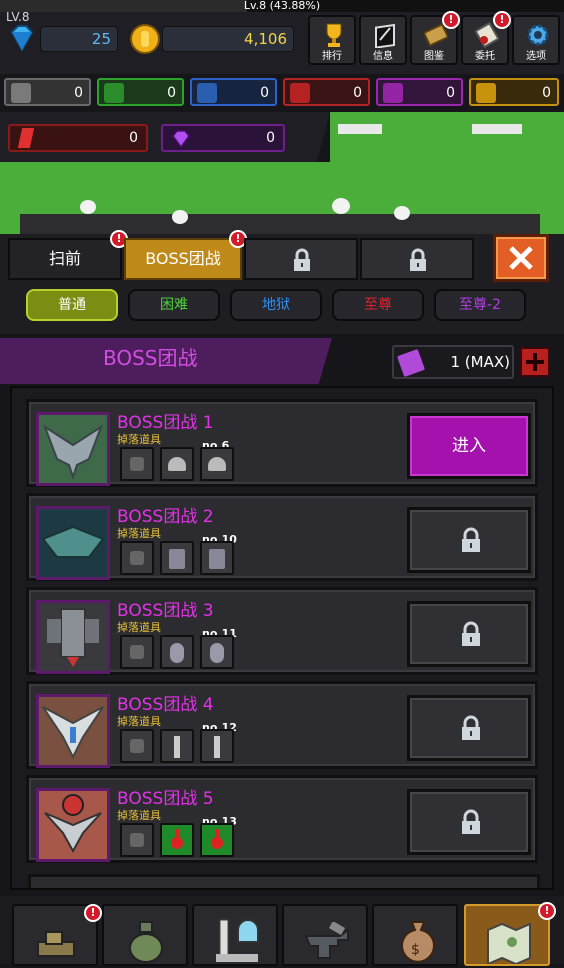  What do you see at coordinates (435, 38) in the screenshot?
I see `collection-button: 图鉴 !` at bounding box center [435, 38].